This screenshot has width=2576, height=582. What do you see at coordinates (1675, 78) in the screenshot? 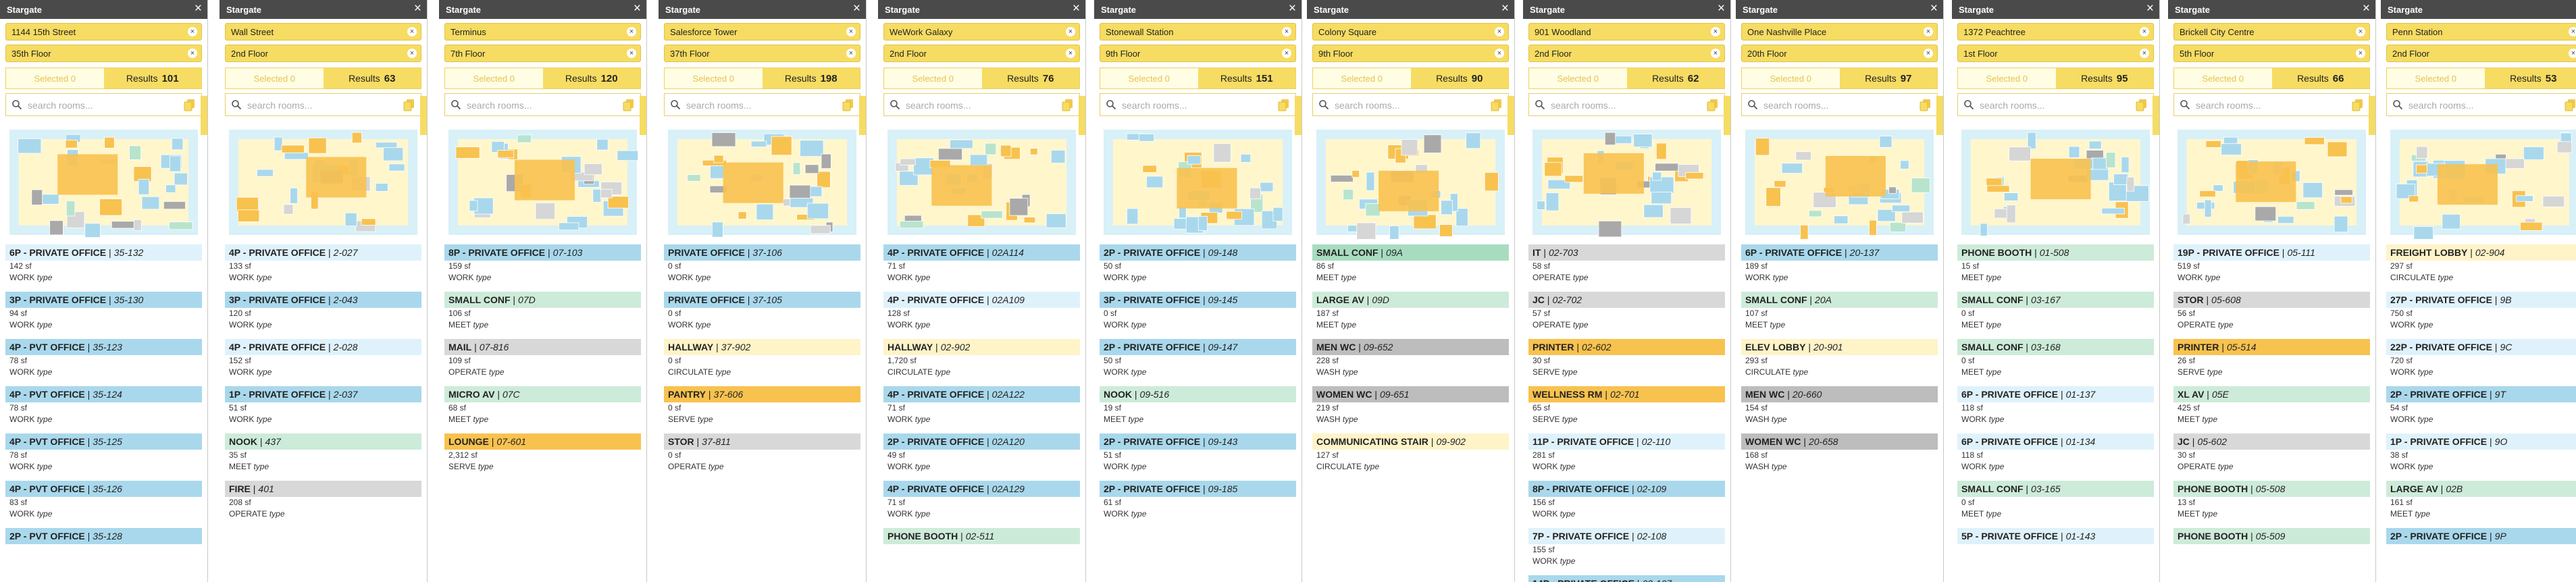
I see `tab-results: Results 62` at bounding box center [1675, 78].